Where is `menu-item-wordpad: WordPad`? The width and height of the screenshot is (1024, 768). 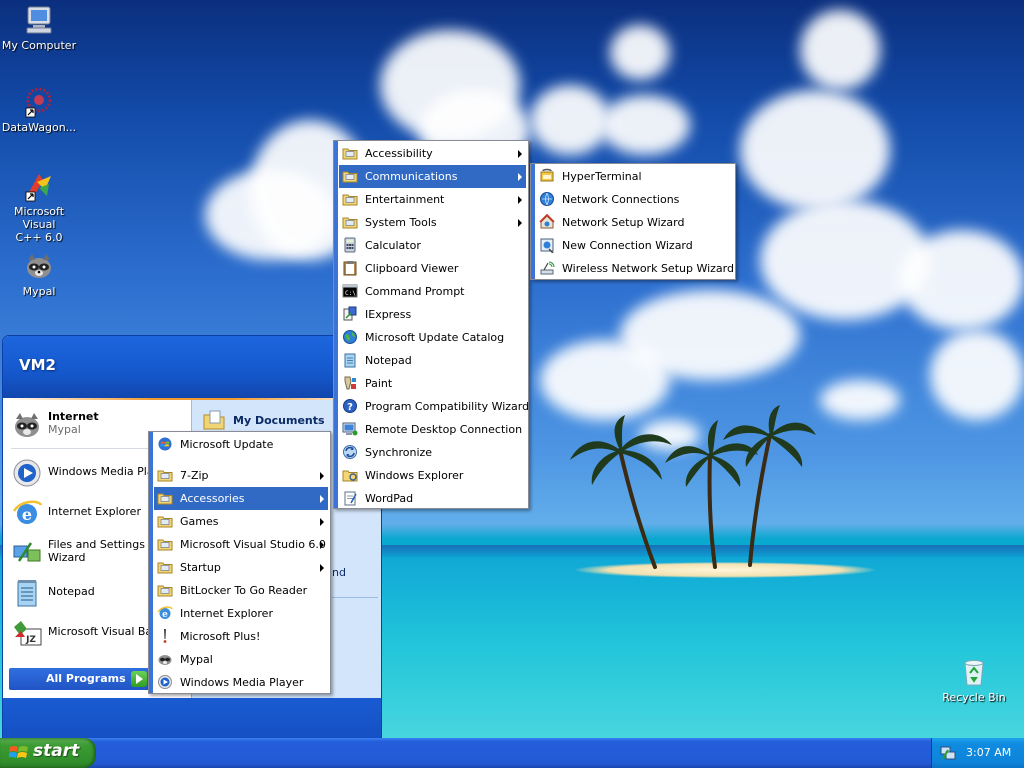
menu-item-wordpad: WordPad is located at coordinates (432, 498).